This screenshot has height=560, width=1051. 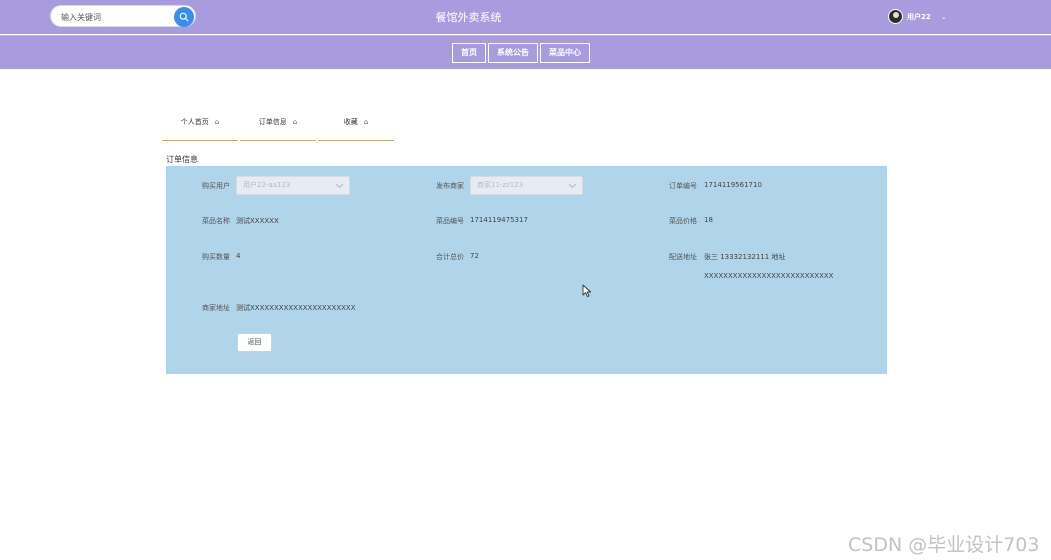 What do you see at coordinates (296, 308) in the screenshot?
I see `merchant-address-value: 测试XXXXXXXXXXXXXXXXXXXXXX` at bounding box center [296, 308].